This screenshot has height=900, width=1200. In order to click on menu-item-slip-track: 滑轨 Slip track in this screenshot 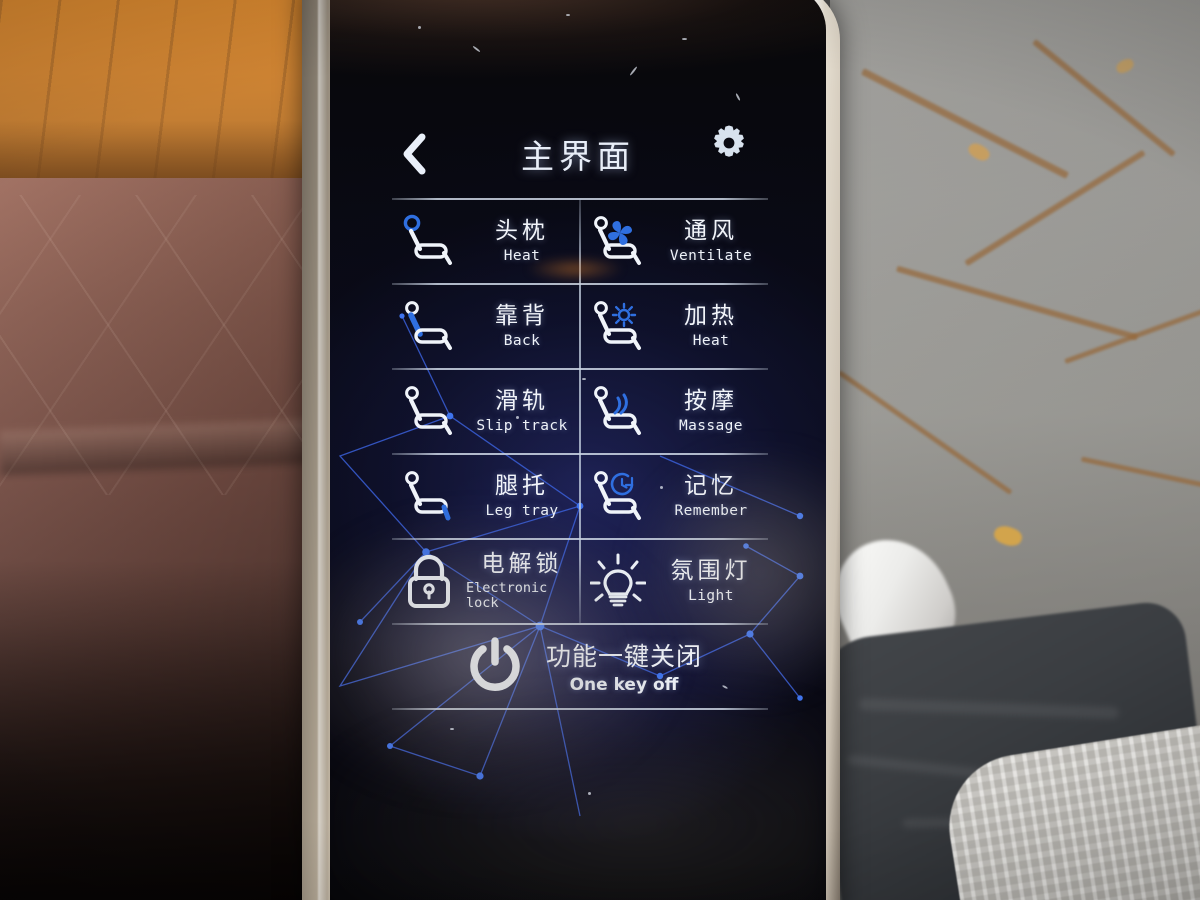, I will do `click(486, 411)`.